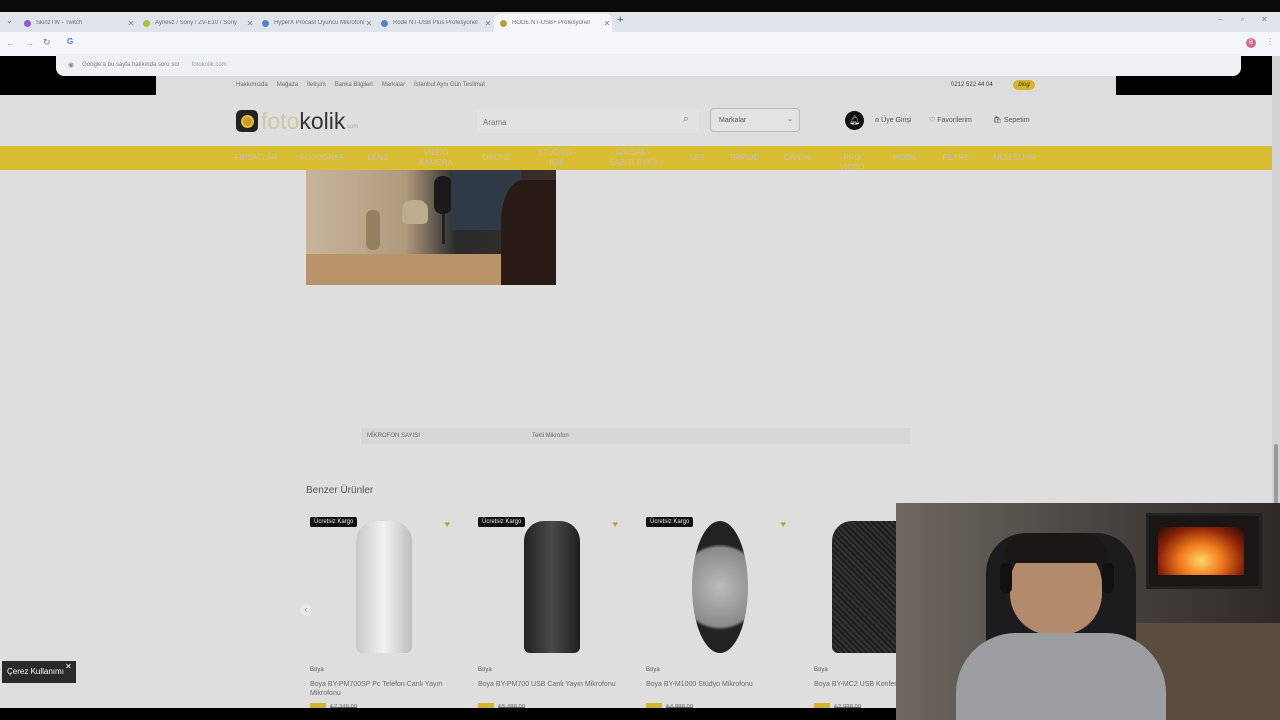 This screenshot has width=1280, height=720. What do you see at coordinates (352, 127) in the screenshot?
I see `logo-suffix: .com` at bounding box center [352, 127].